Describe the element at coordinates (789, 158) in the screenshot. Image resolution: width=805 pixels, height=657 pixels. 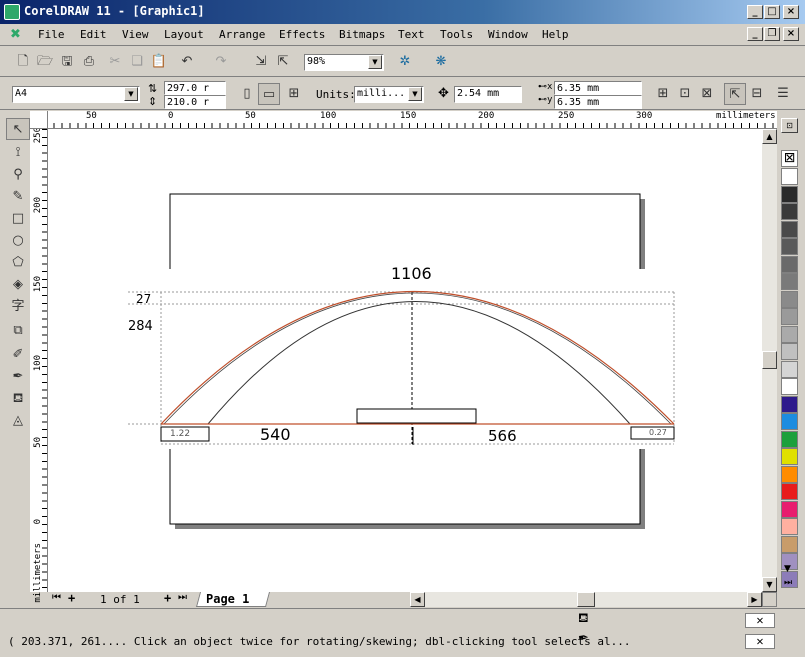
I see `no-fill-swatch: ⊠` at that location.